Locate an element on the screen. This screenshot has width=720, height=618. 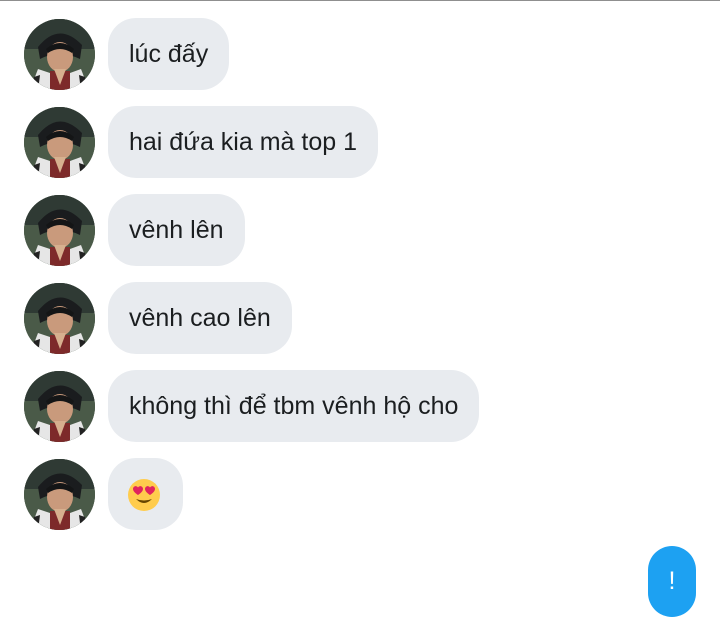
message-row is located at coordinates (360, 494).